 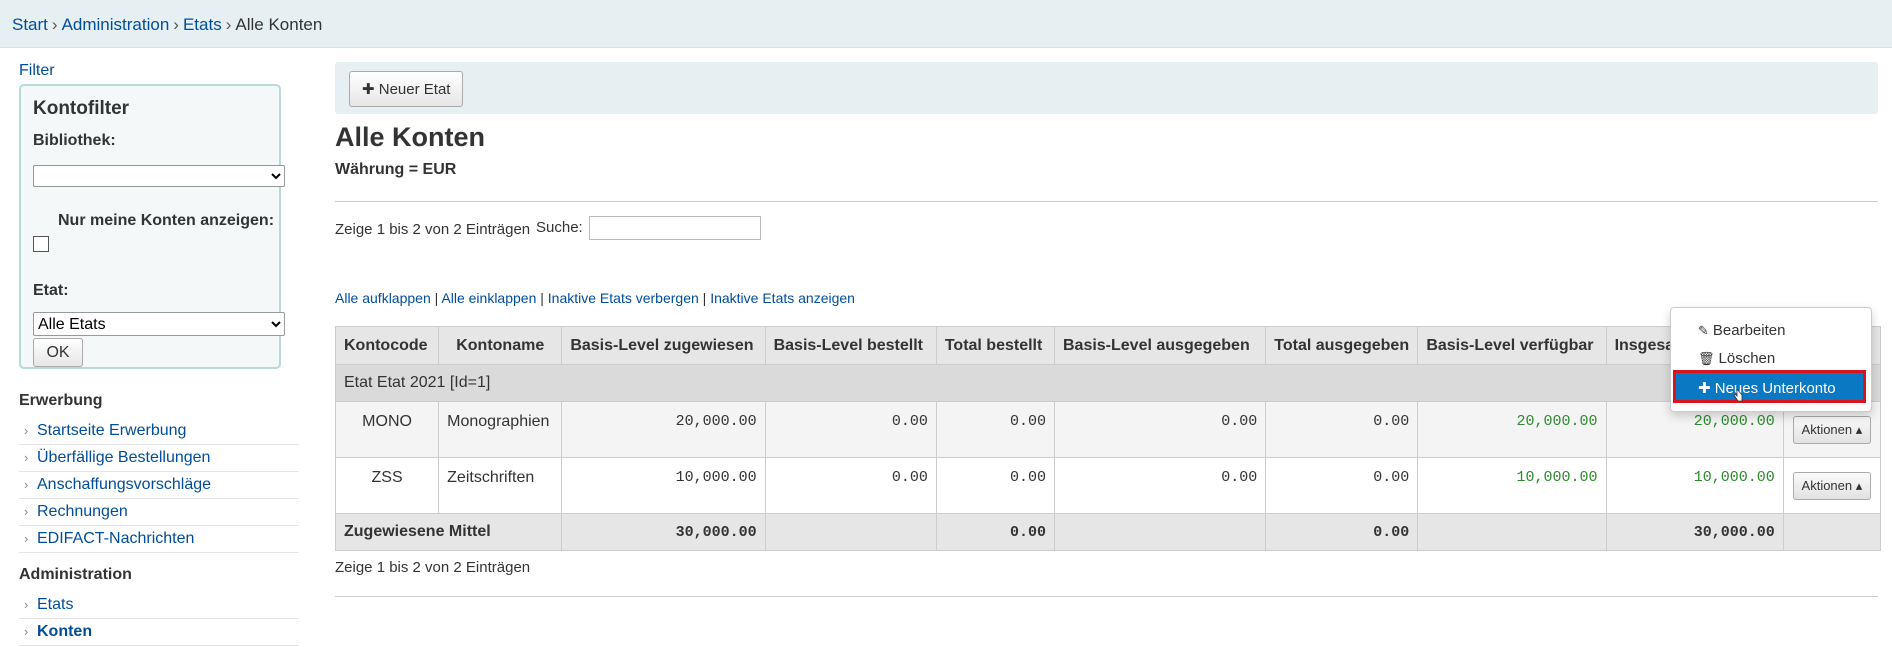 What do you see at coordinates (559, 227) in the screenshot?
I see `search-label: Suche:` at bounding box center [559, 227].